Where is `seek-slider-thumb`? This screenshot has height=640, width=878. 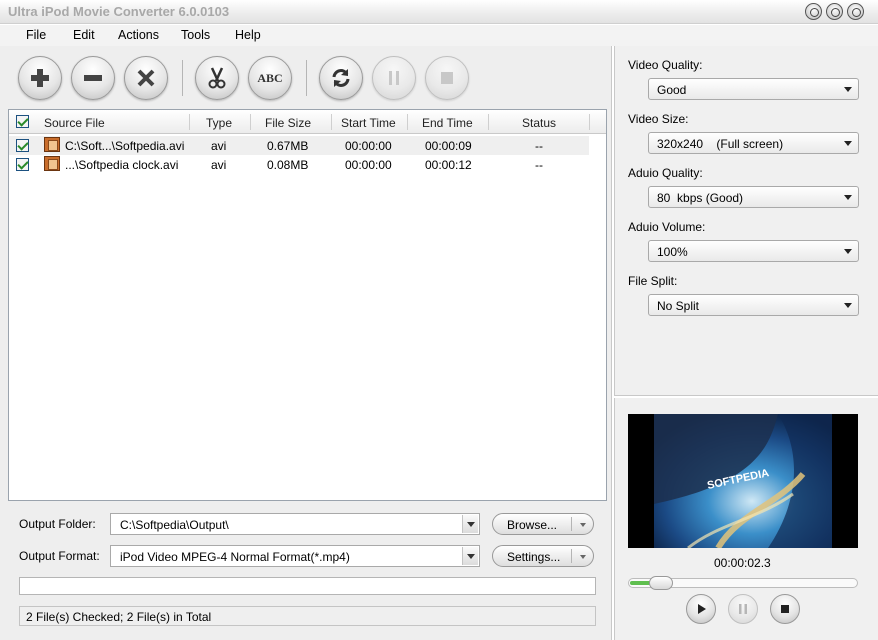
seek-slider-thumb is located at coordinates (661, 583).